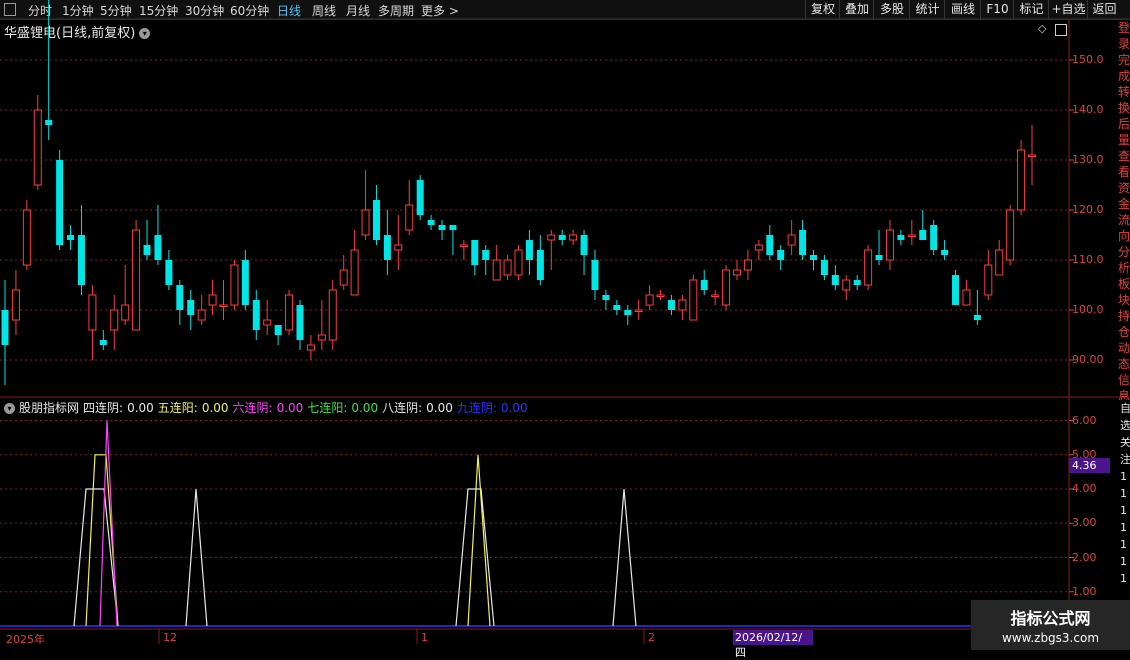 This screenshot has height=660, width=1130. What do you see at coordinates (1084, 523) in the screenshot?
I see `indicator-tick-label: 3.00` at bounding box center [1084, 523].